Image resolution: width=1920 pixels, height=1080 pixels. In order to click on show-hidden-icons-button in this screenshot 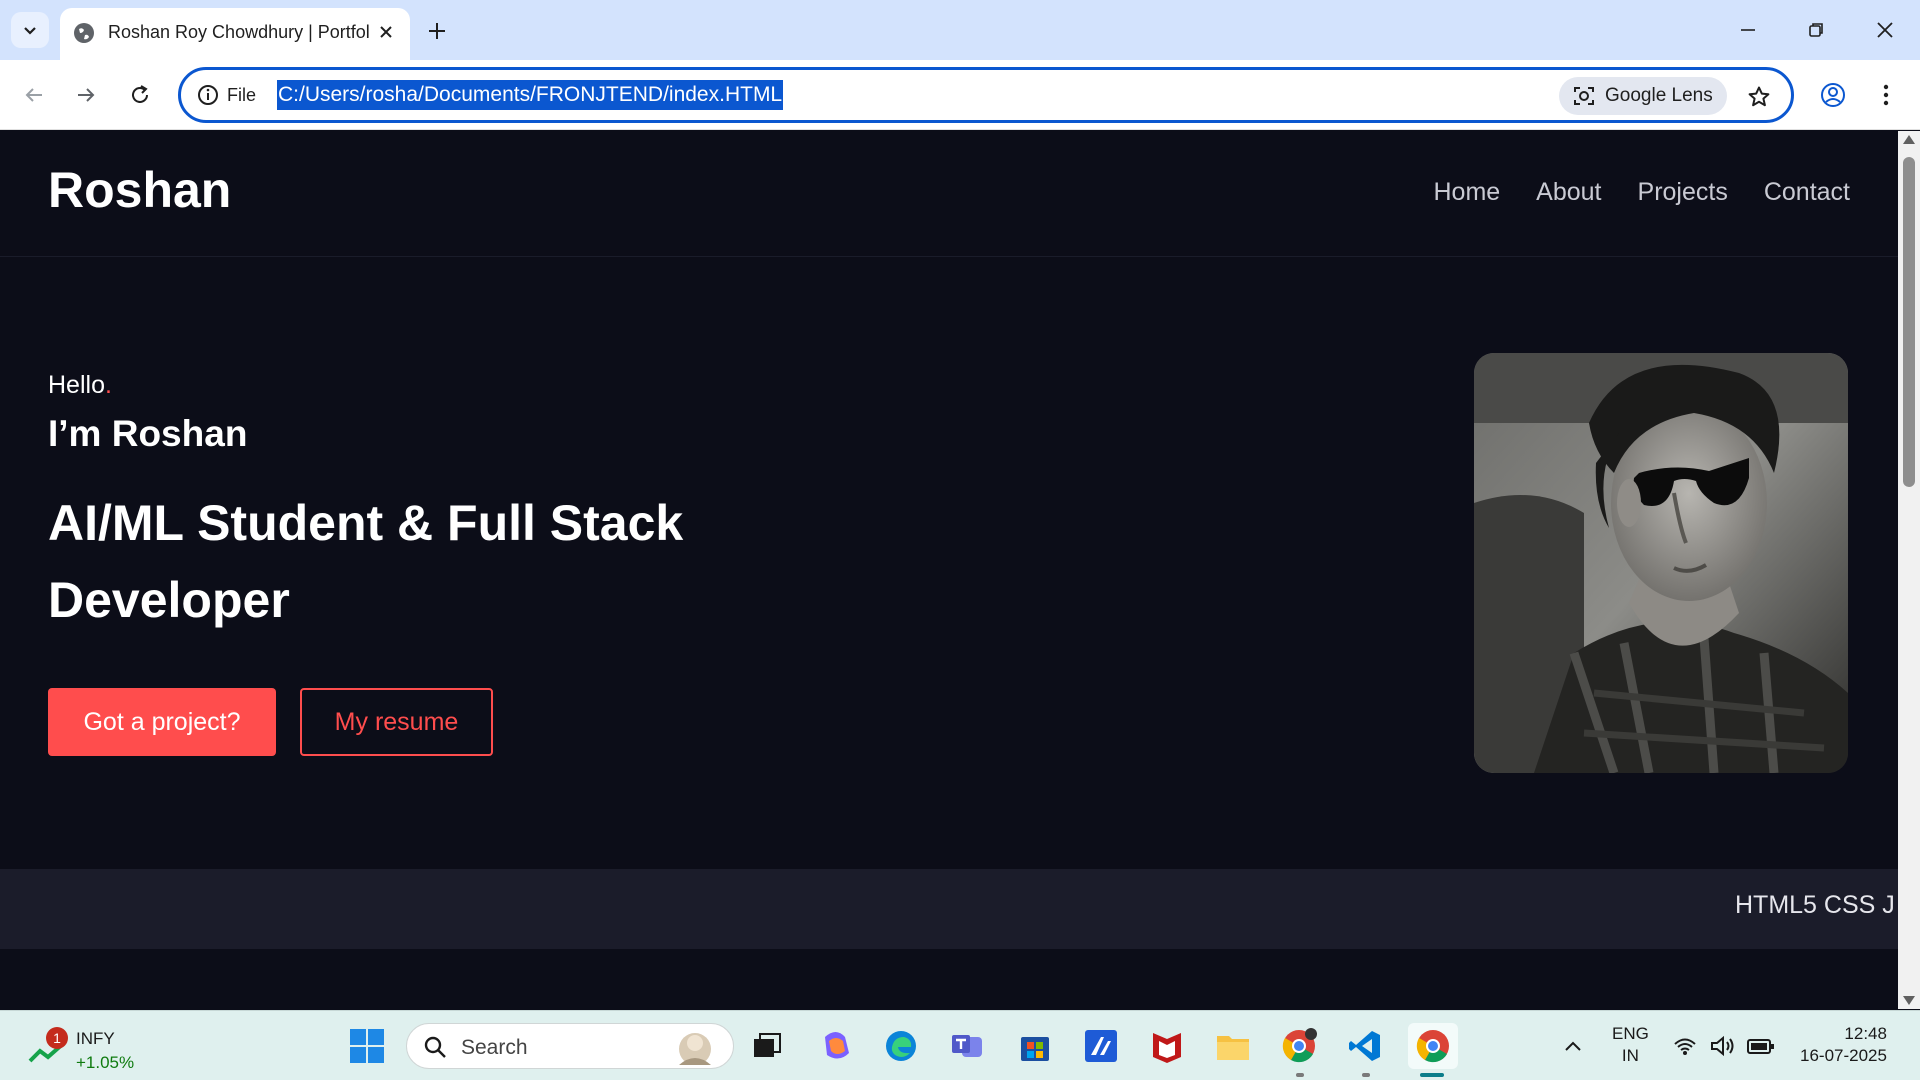, I will do `click(1573, 1046)`.